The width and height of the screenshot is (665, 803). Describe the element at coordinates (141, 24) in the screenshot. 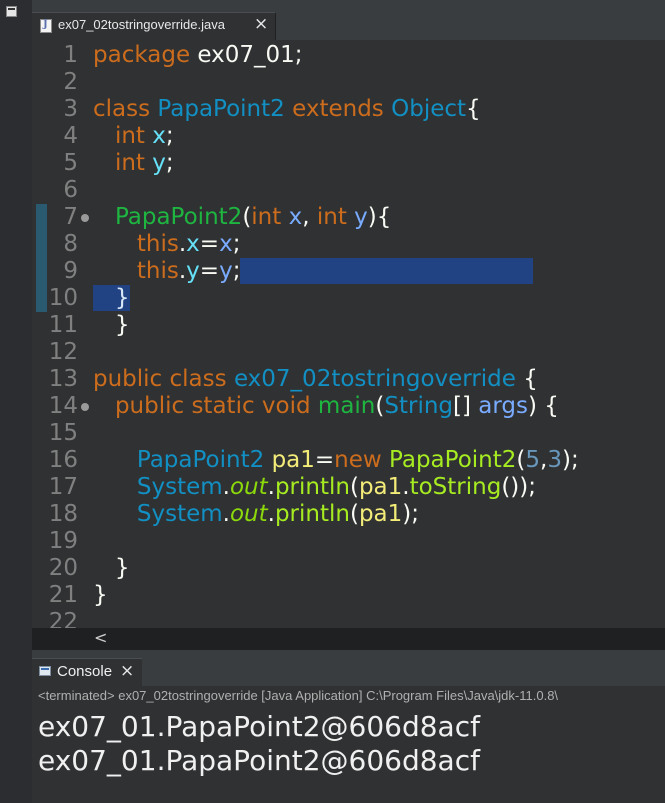

I see `editor-tab-title: ex07_02tostringoverride.java` at that location.